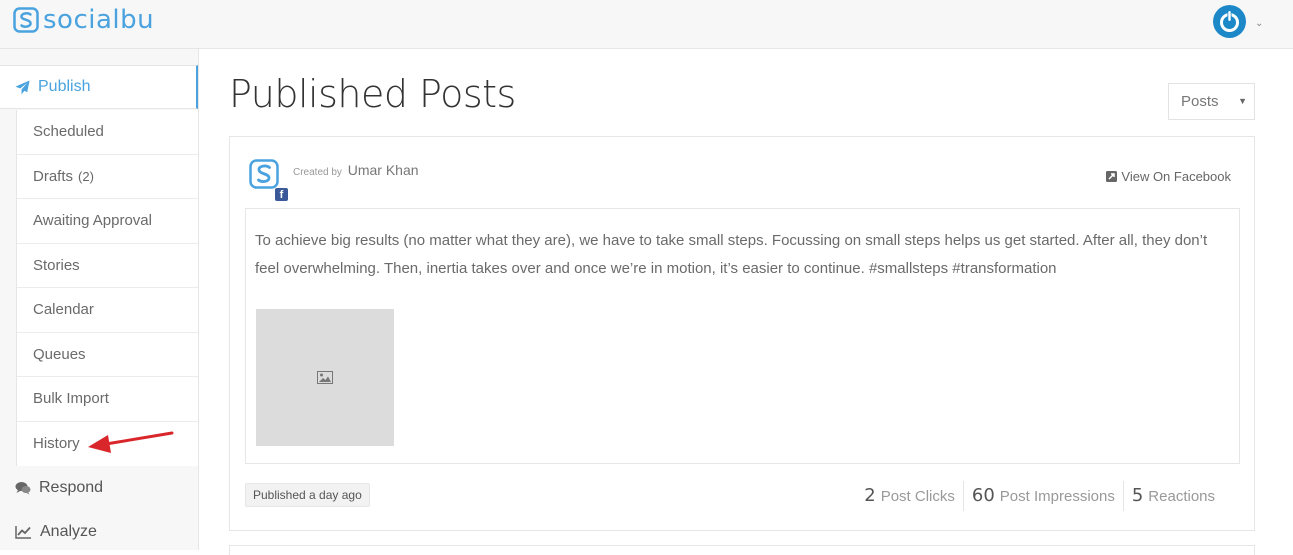  I want to click on sidebar-item-bulk-import: Bulk Import, so click(107, 399).